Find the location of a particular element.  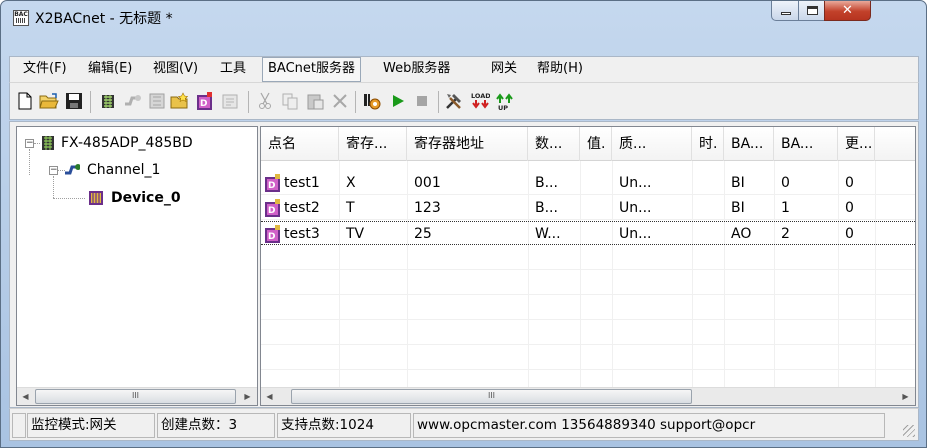

device-add-icon is located at coordinates (108, 101).